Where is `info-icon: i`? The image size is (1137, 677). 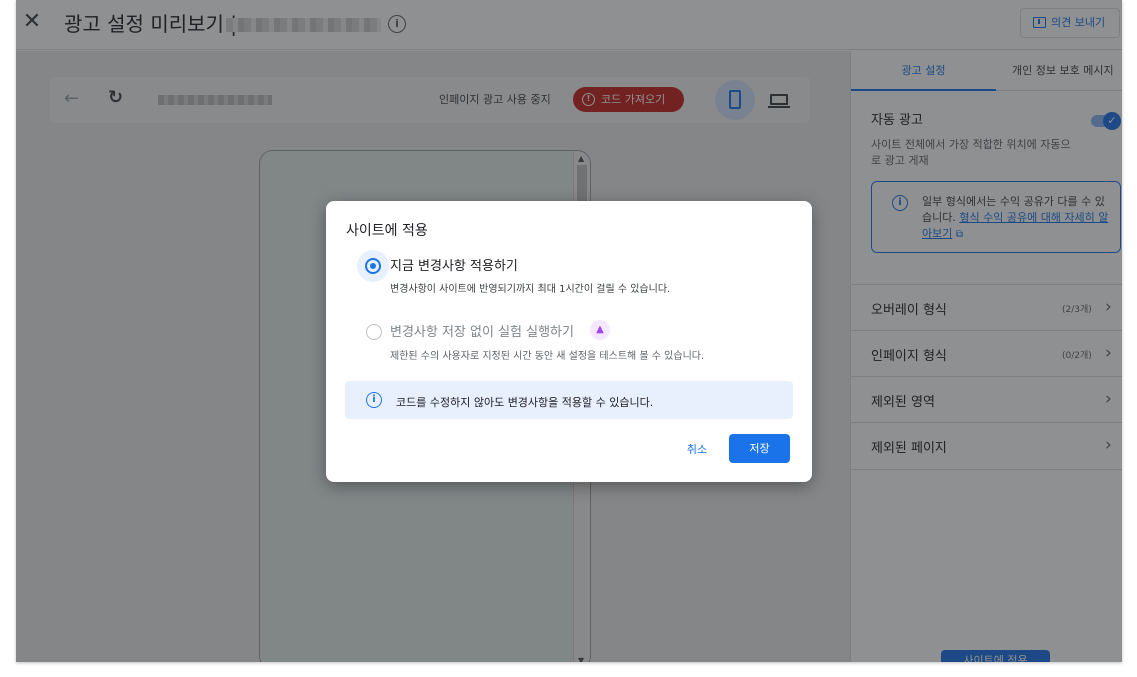
info-icon: i is located at coordinates (374, 400).